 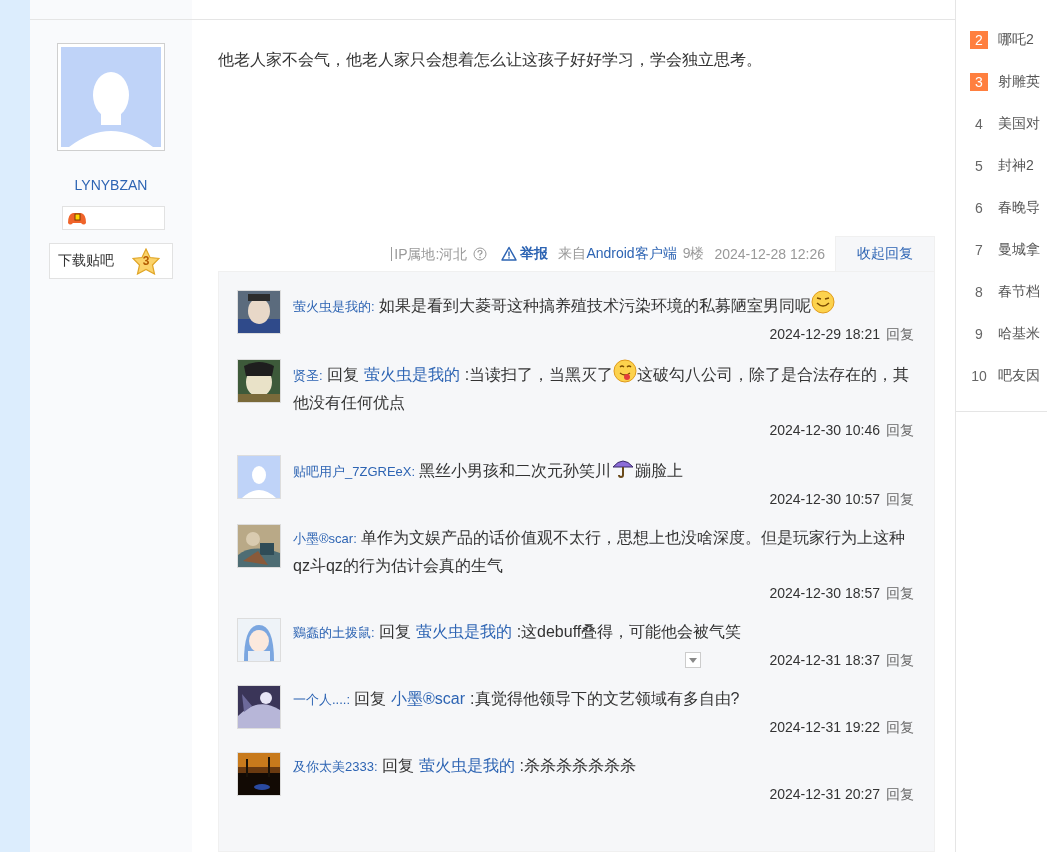 I want to click on trending-link: 曼城拿, so click(x=1019, y=250).